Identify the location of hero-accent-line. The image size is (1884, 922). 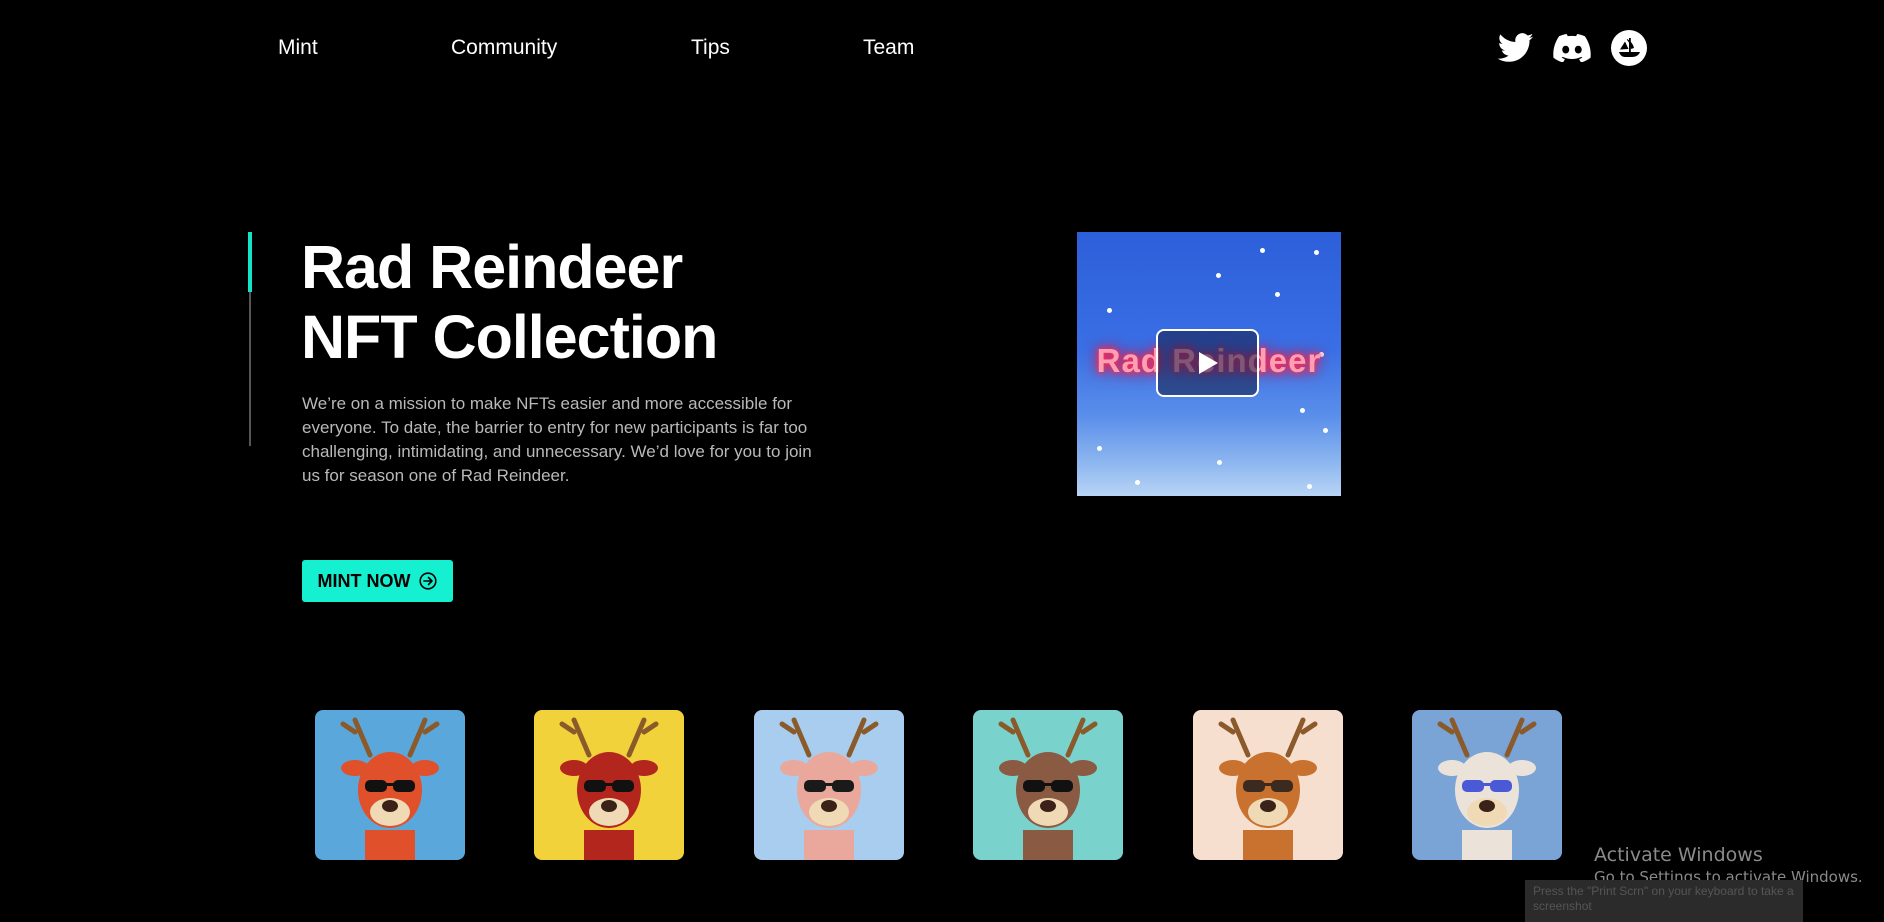
(250, 339).